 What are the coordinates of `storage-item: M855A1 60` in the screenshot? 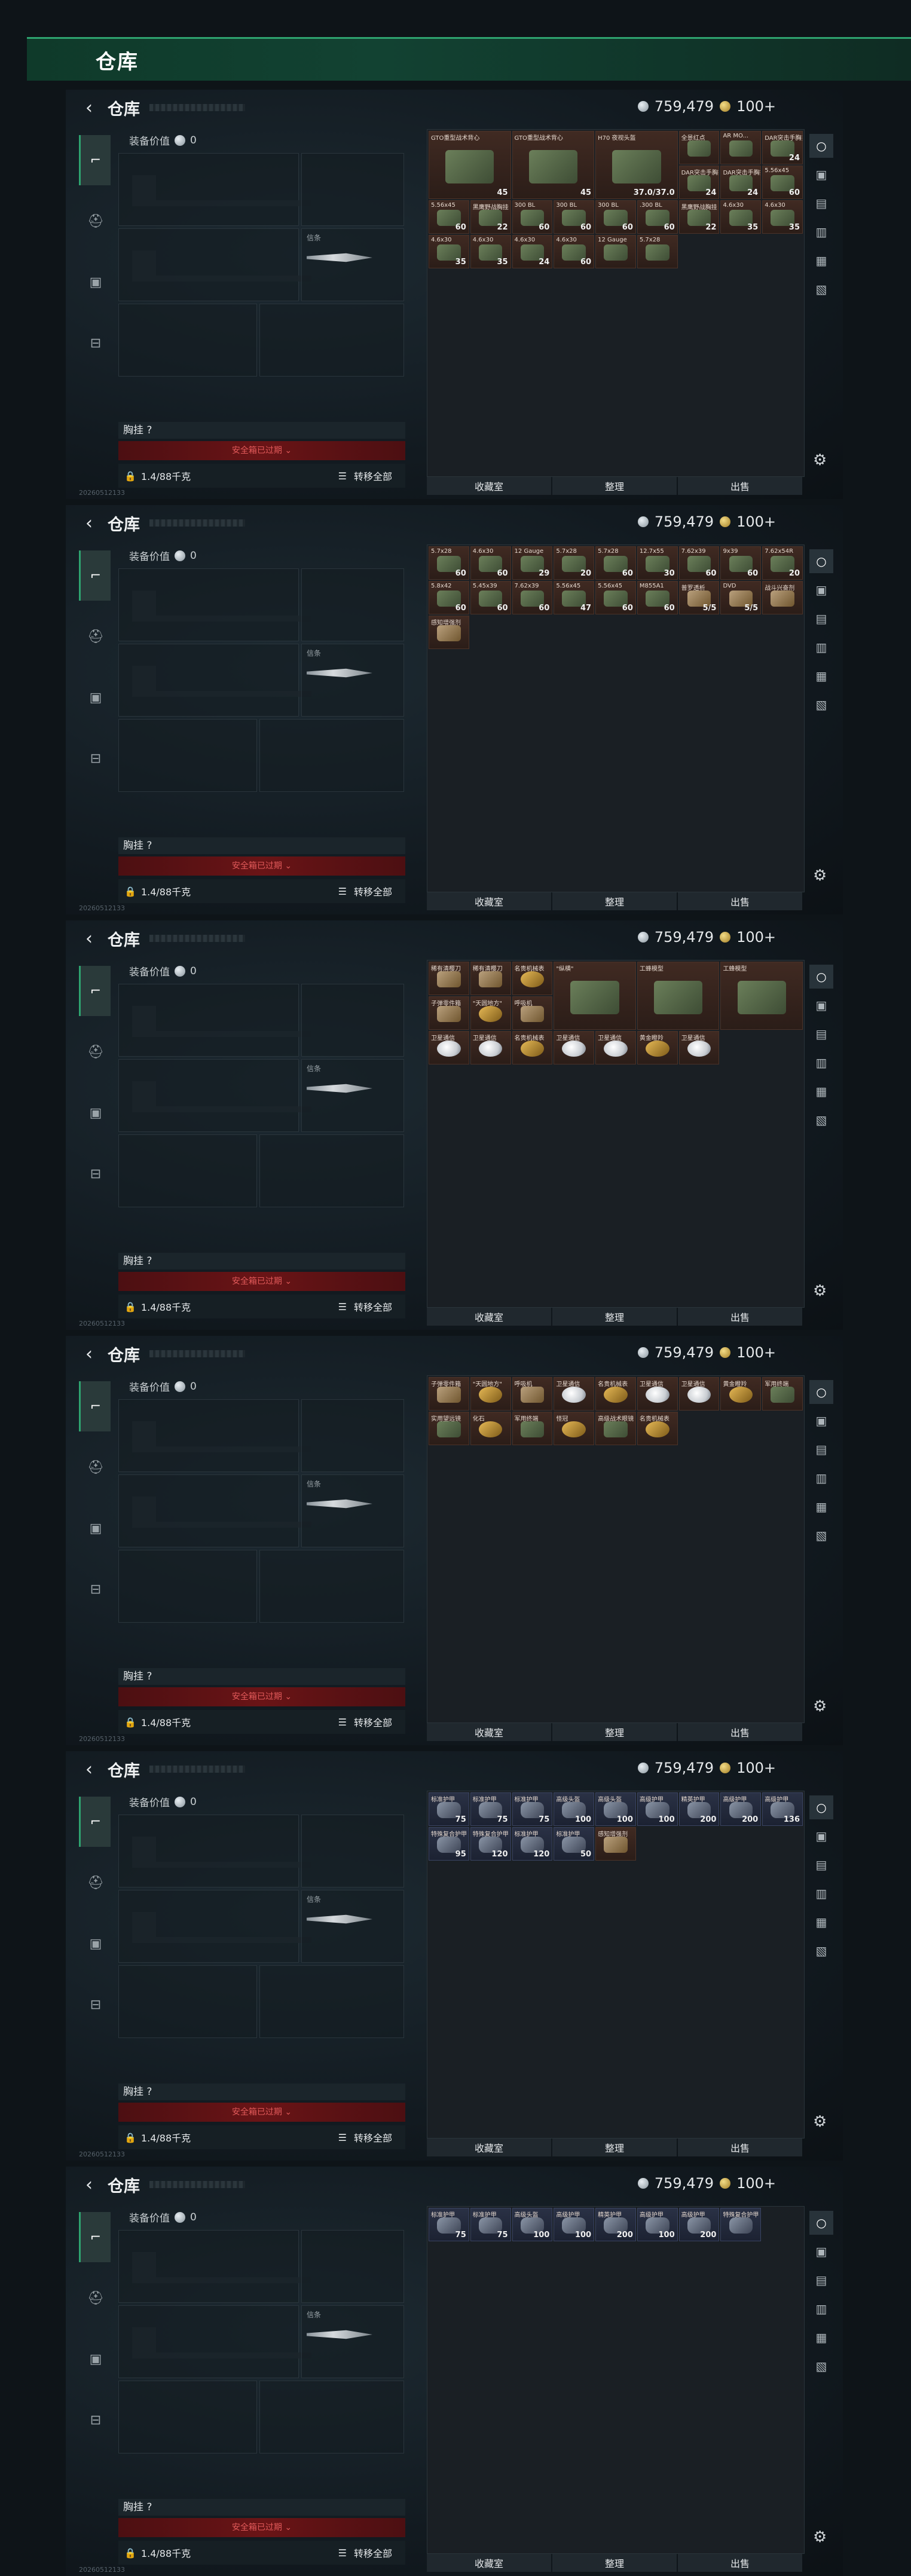 It's located at (657, 597).